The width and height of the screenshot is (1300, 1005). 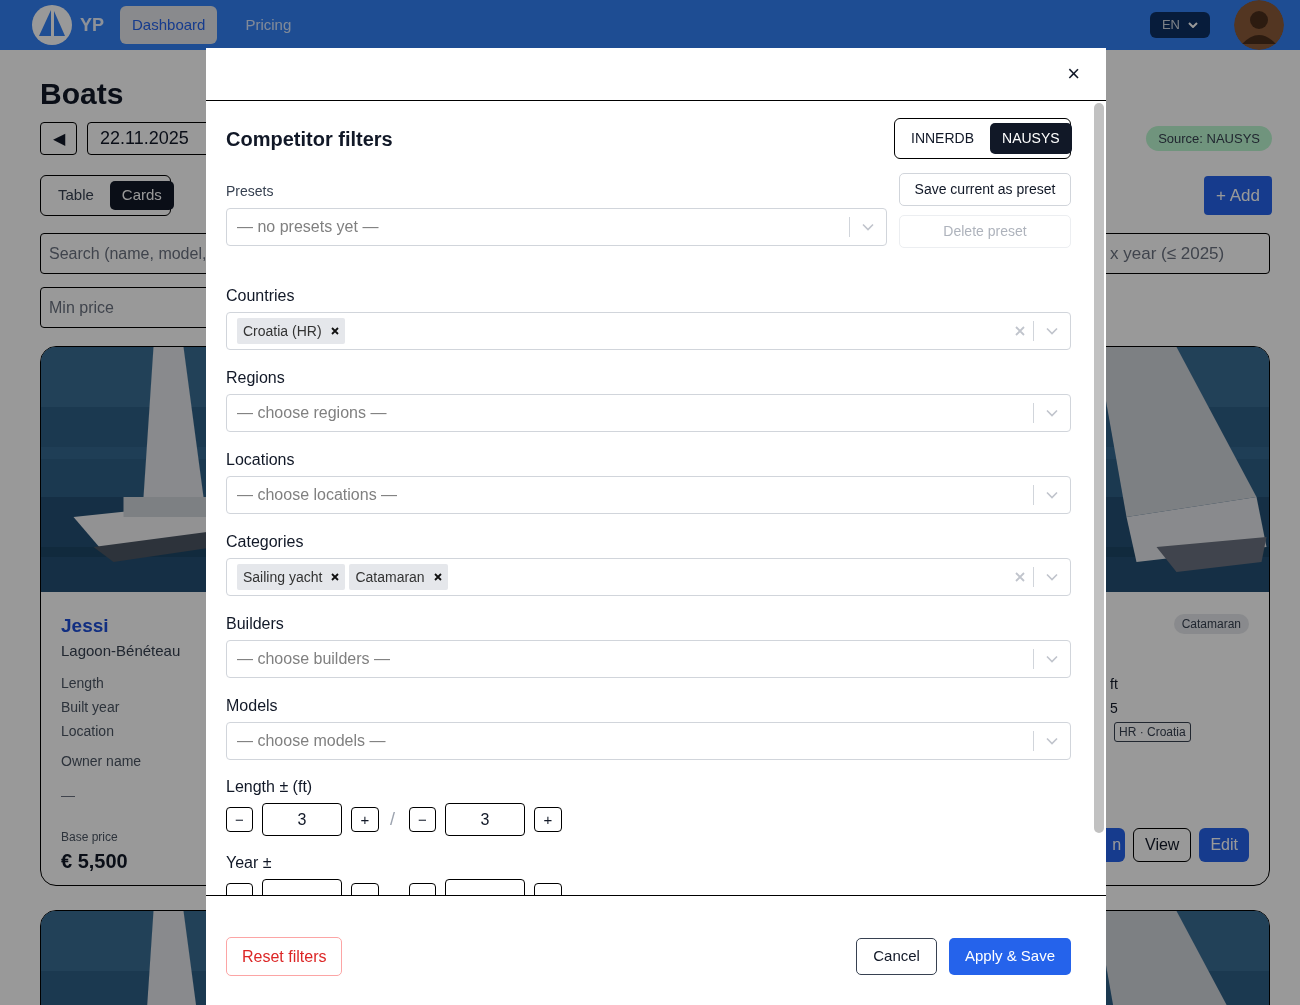 I want to click on chip-label: Sailing yacht, so click(x=283, y=577).